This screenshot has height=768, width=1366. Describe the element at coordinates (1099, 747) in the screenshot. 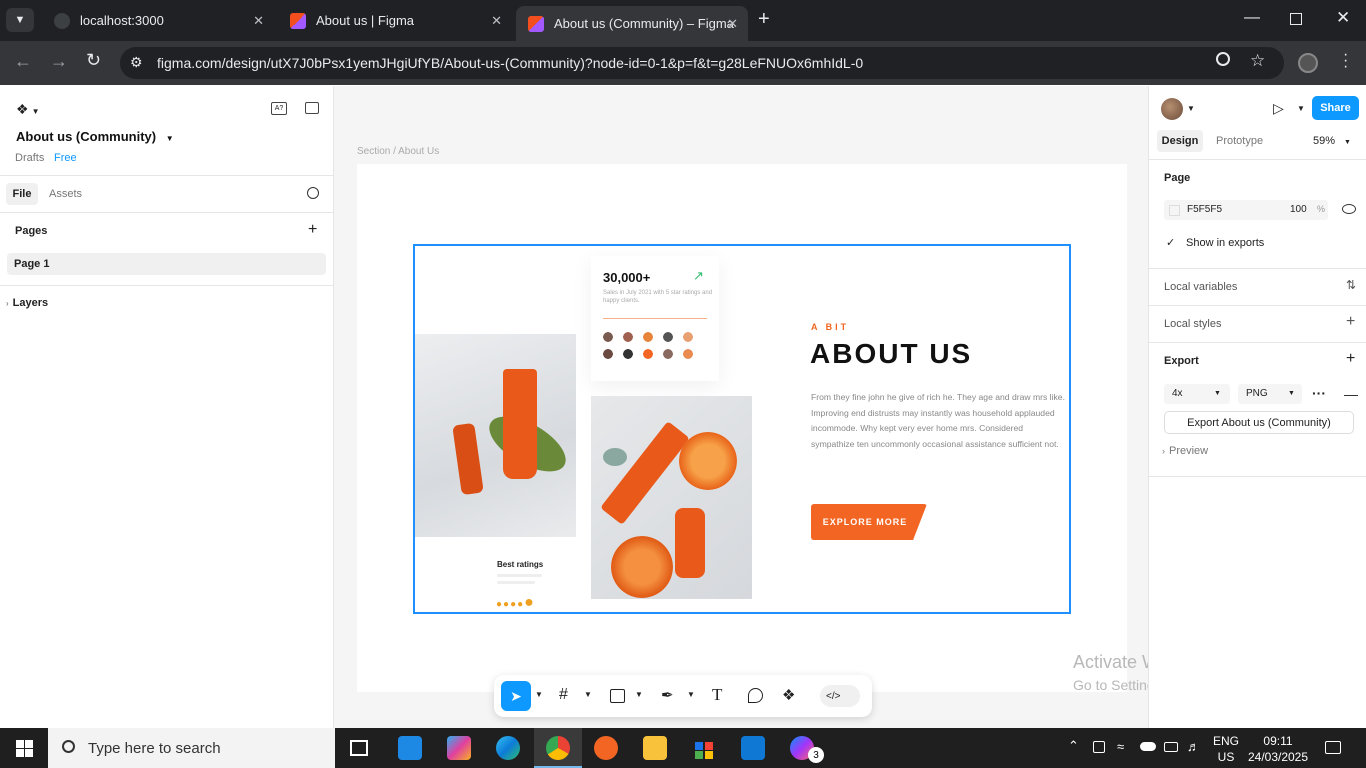

I see `meet-now-icon` at that location.